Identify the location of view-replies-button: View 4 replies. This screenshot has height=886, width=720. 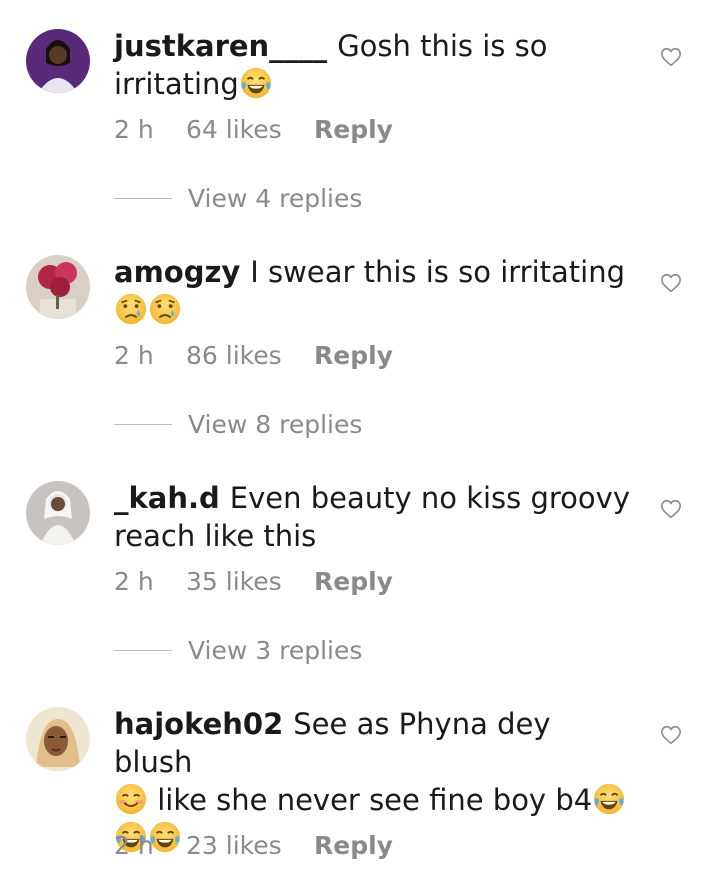
(238, 198).